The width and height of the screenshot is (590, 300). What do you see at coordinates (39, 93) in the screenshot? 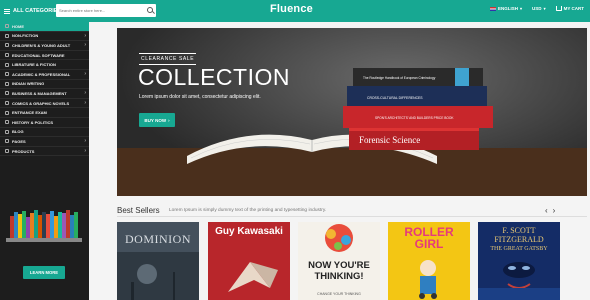
I see `sidebar-item-label: BUSINESS & MANAGEMENT` at bounding box center [39, 93].